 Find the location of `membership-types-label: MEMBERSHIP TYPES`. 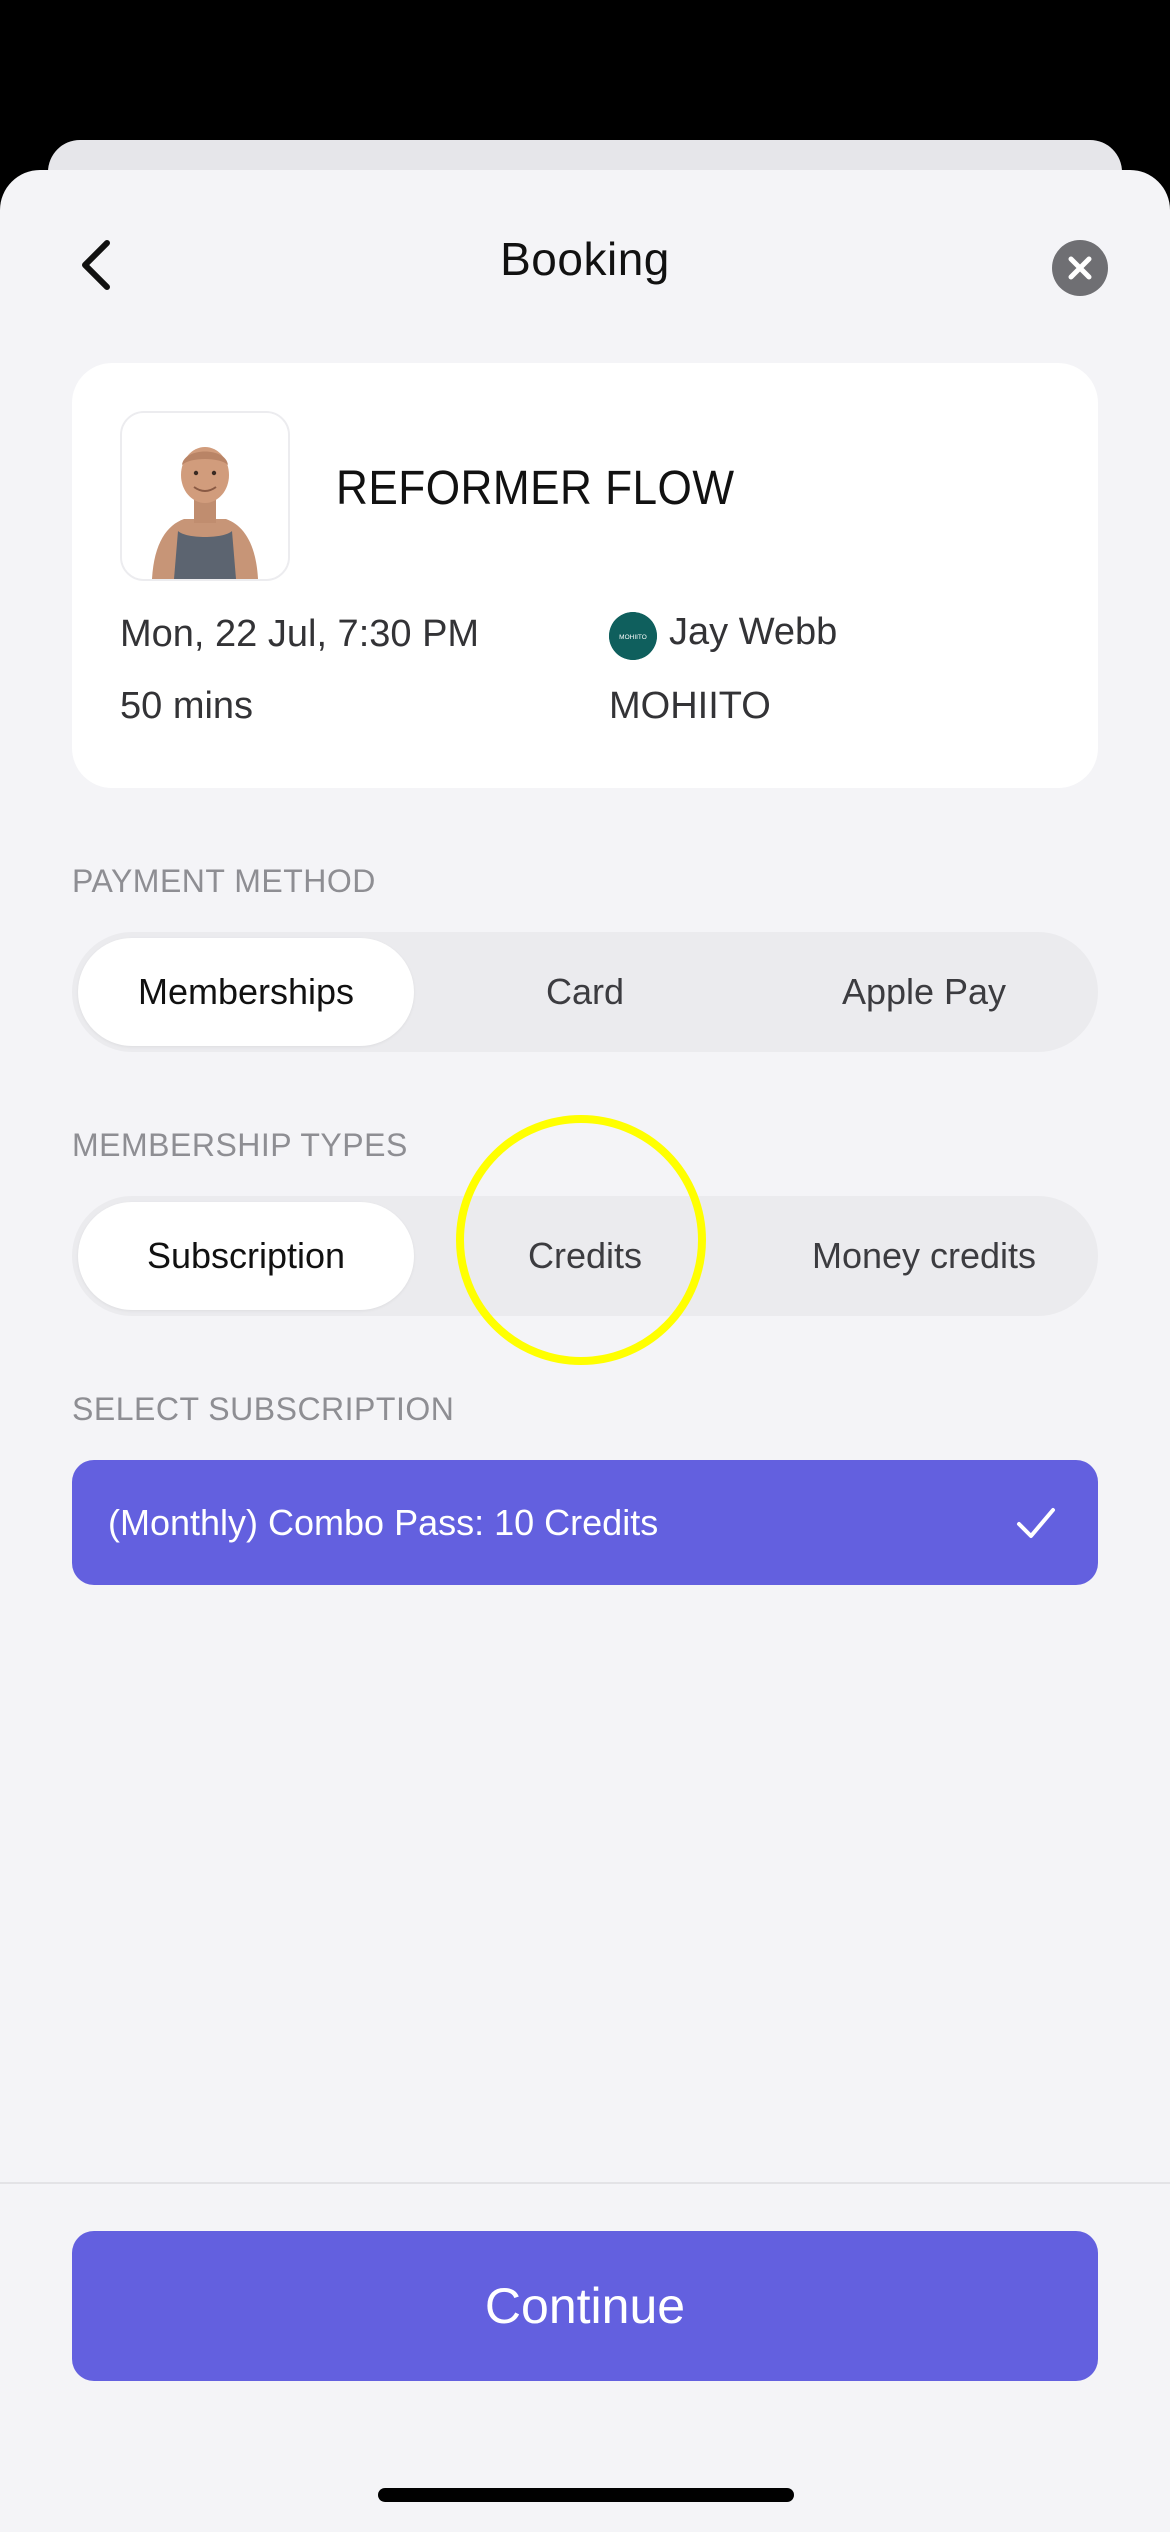

membership-types-label: MEMBERSHIP TYPES is located at coordinates (240, 1145).